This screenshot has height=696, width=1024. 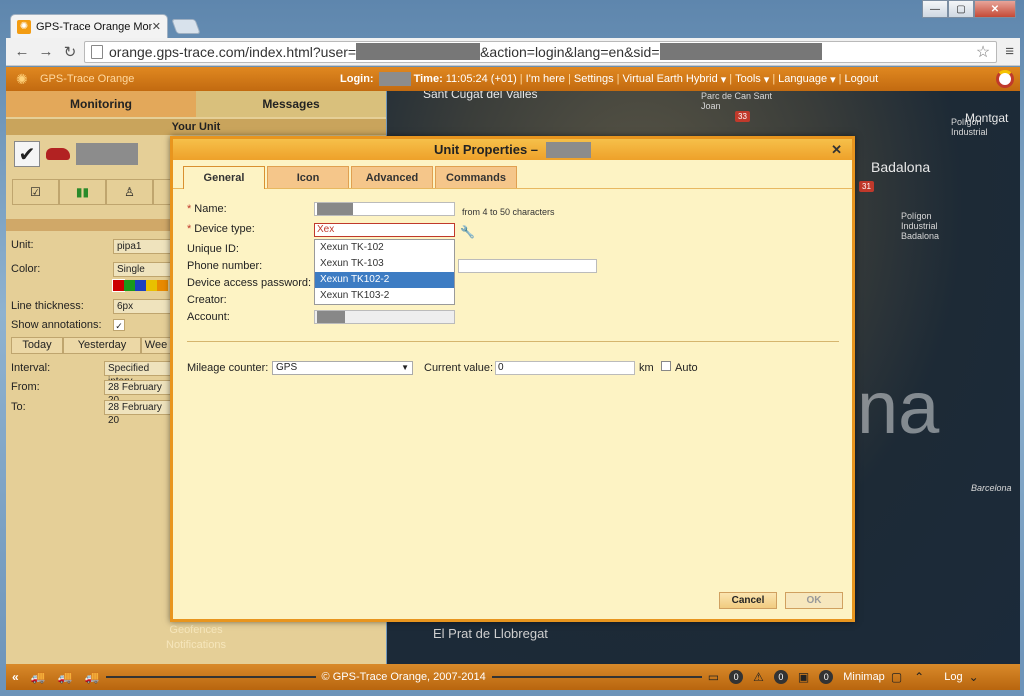 What do you see at coordinates (27, 154) in the screenshot?
I see `unit-check-icon: ✔` at bounding box center [27, 154].